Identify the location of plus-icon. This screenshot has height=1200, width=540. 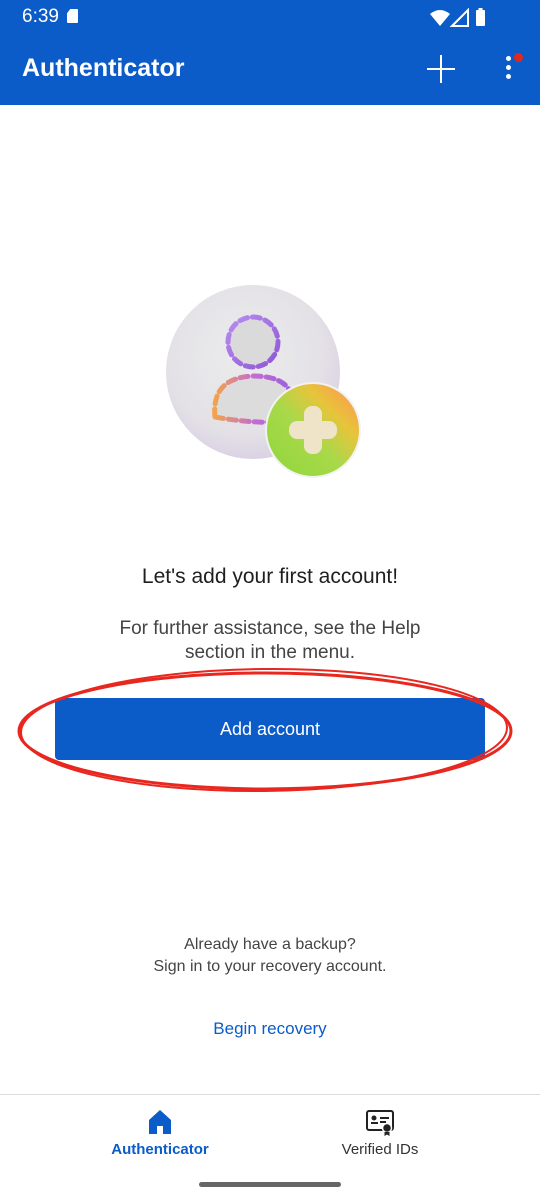
(441, 69).